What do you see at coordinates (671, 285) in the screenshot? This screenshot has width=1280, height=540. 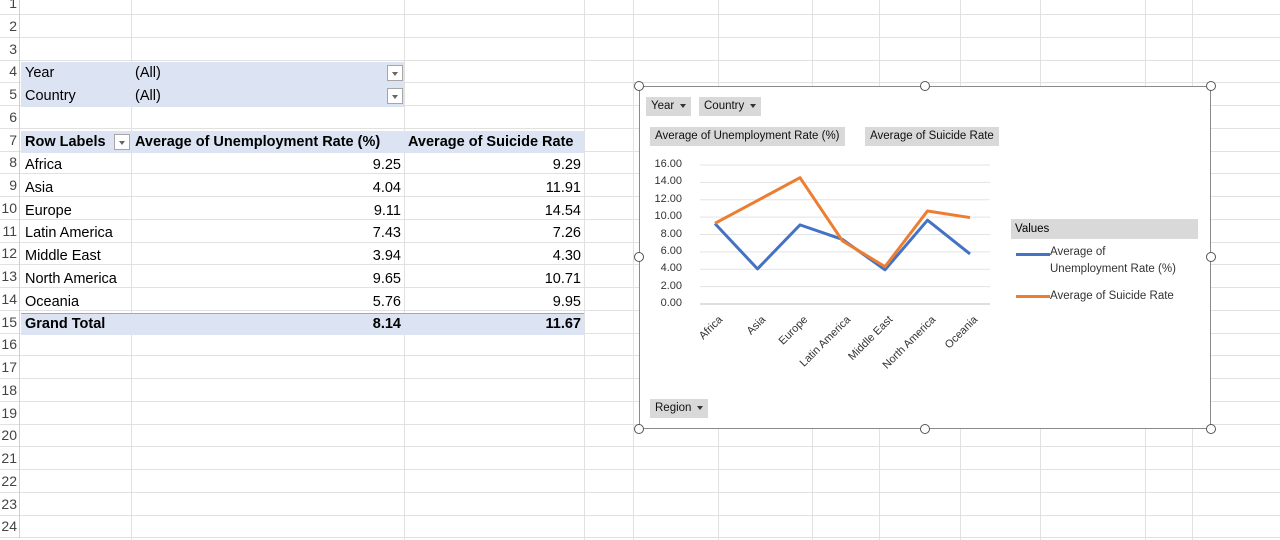 I see `y-tick-label: 2.00` at bounding box center [671, 285].